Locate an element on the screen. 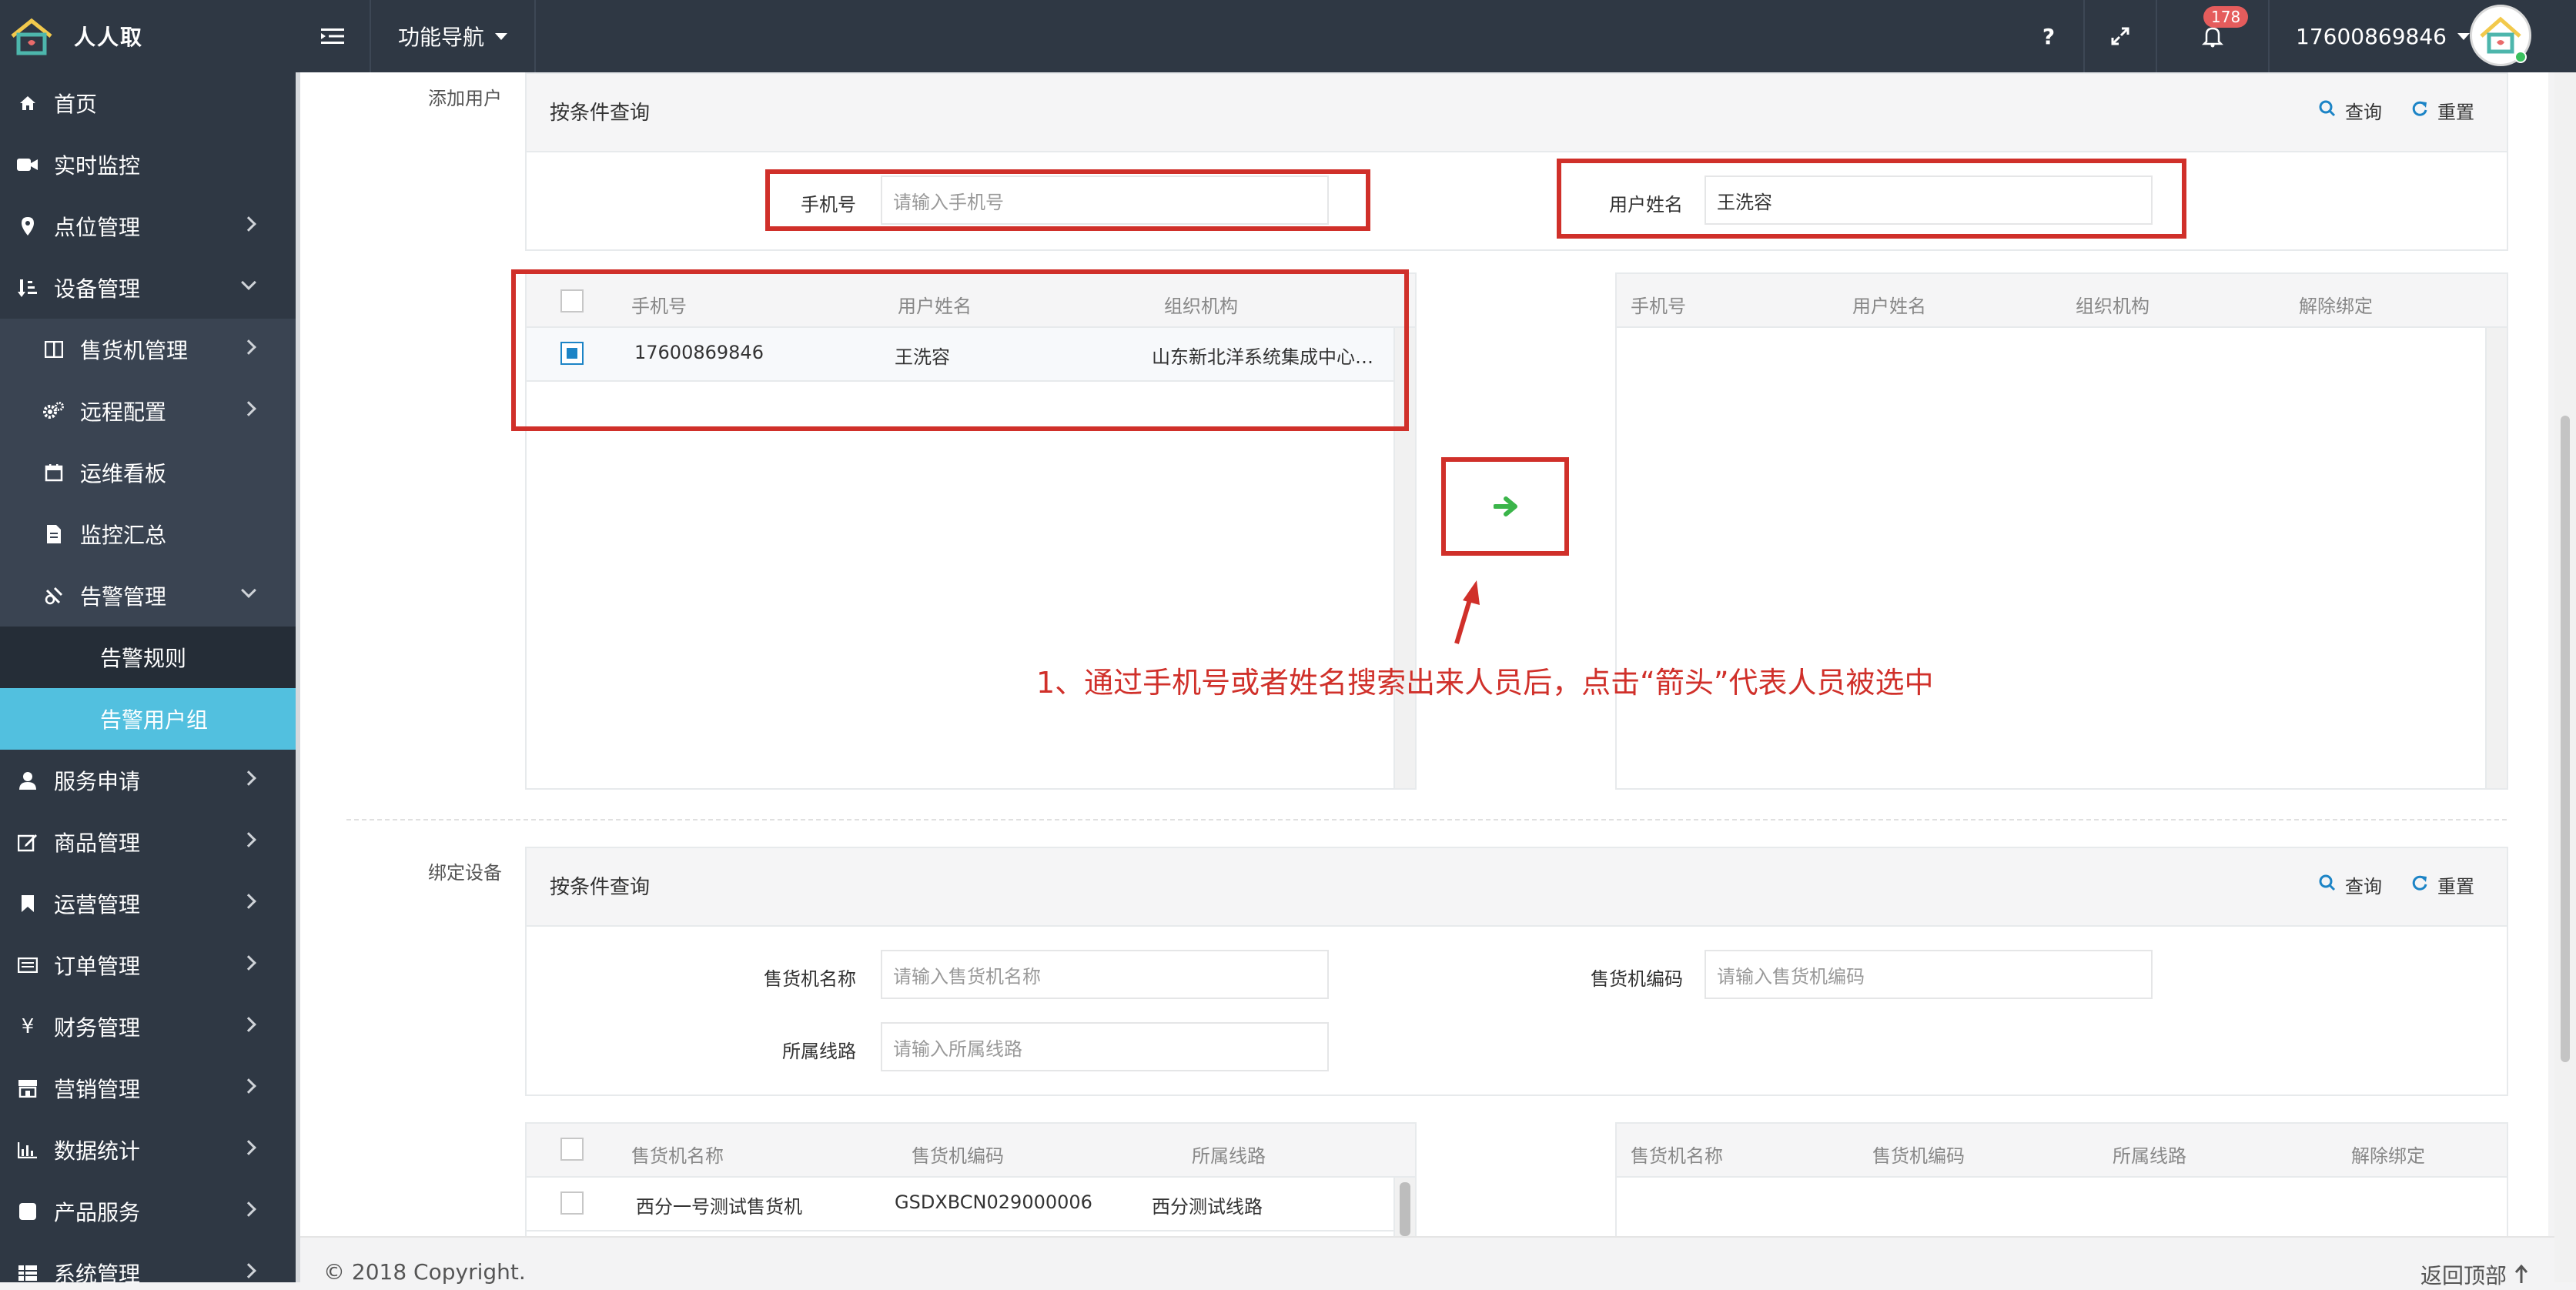 This screenshot has width=2576, height=1290. expand-icon is located at coordinates (2120, 36).